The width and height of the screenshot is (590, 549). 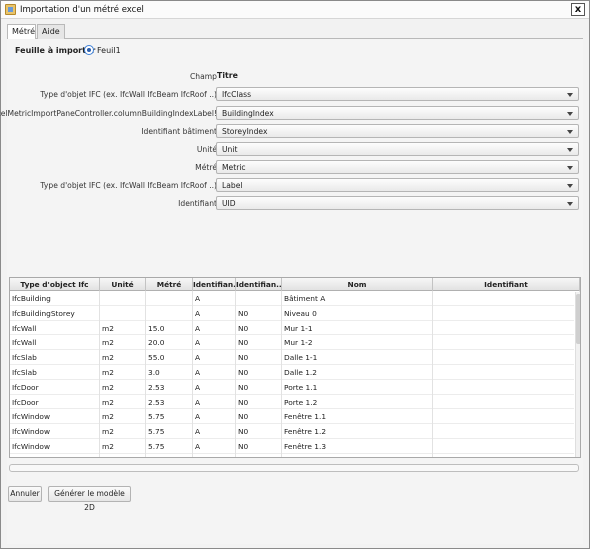 I want to click on building-id-value: StoreyIndex, so click(x=245, y=131).